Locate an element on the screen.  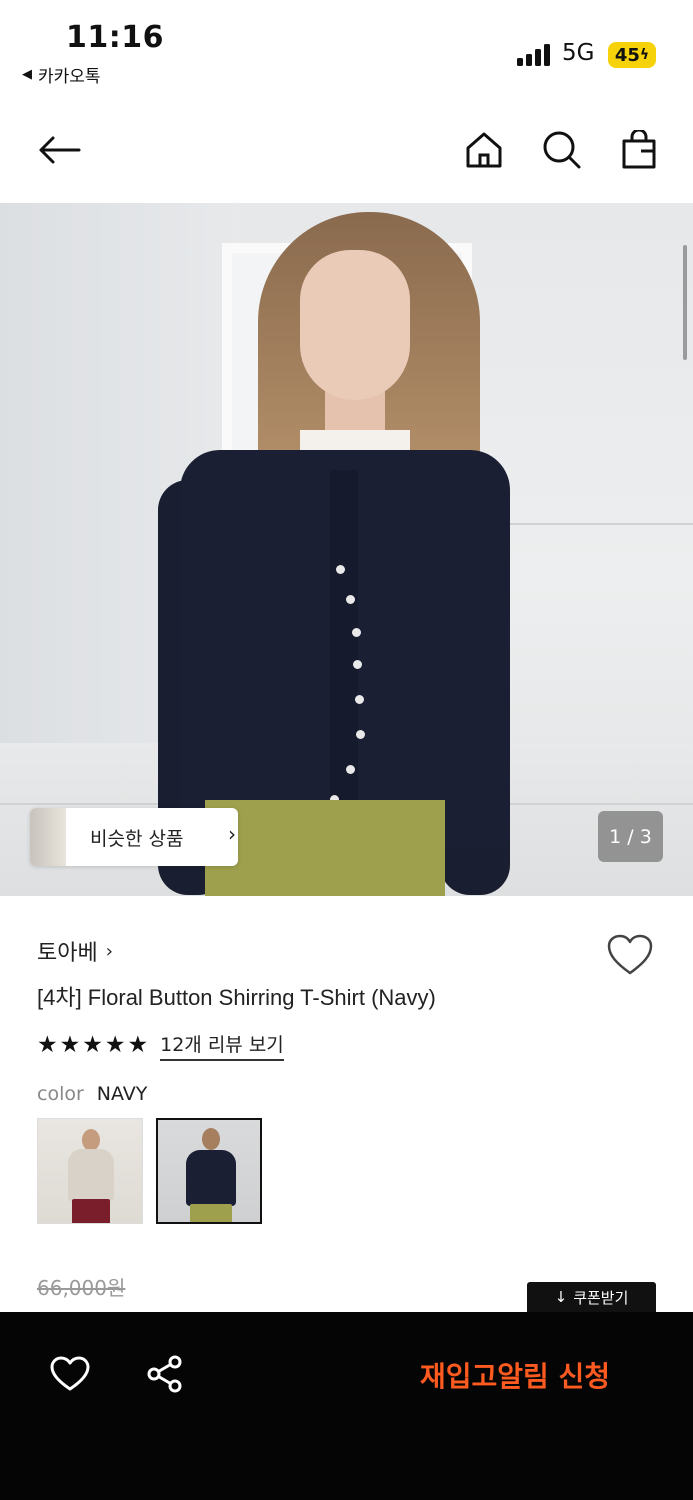
charging-icon: ϟ is located at coordinates (644, 55).